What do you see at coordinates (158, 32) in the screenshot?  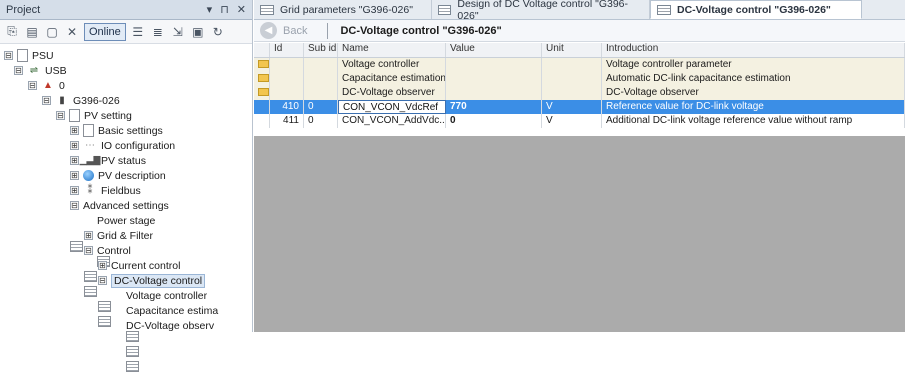 I see `details-icon: ≣` at bounding box center [158, 32].